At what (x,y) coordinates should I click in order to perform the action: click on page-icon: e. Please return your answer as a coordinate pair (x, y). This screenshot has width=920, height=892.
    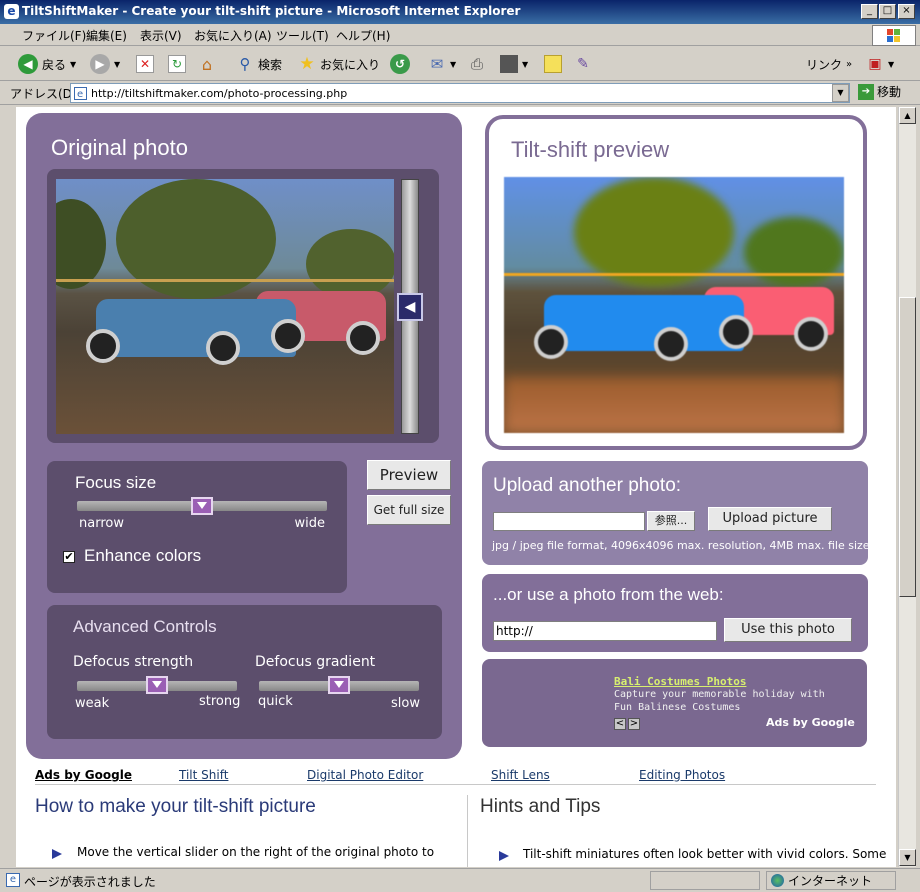
    Looking at the image, I should click on (80, 93).